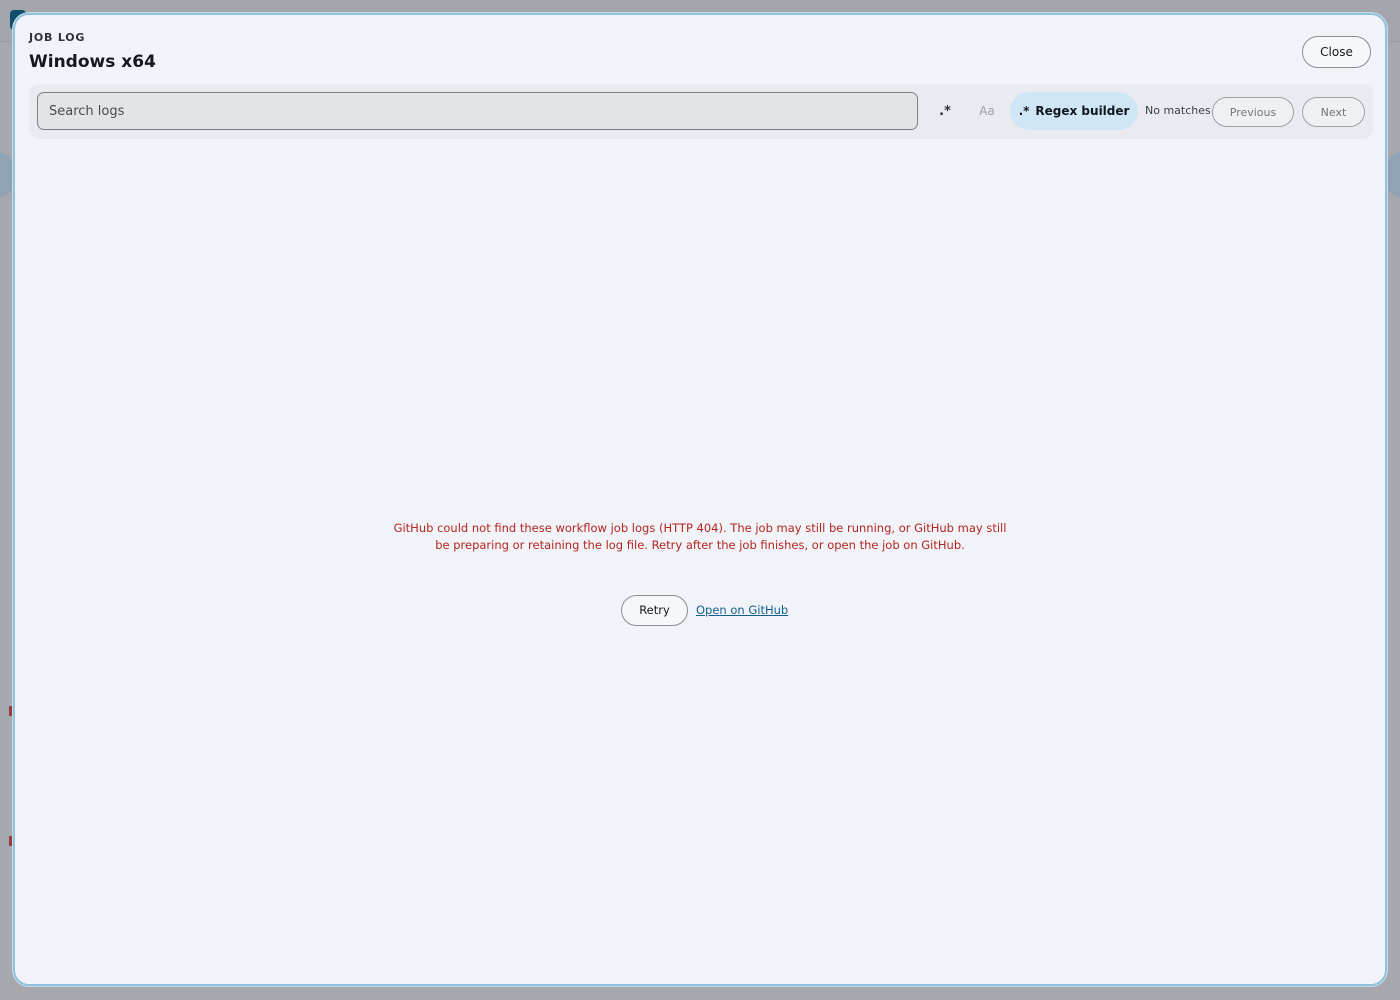 This screenshot has width=1400, height=1000. Describe the element at coordinates (742, 610) in the screenshot. I see `open-on-github-link: Open on GitHub` at that location.